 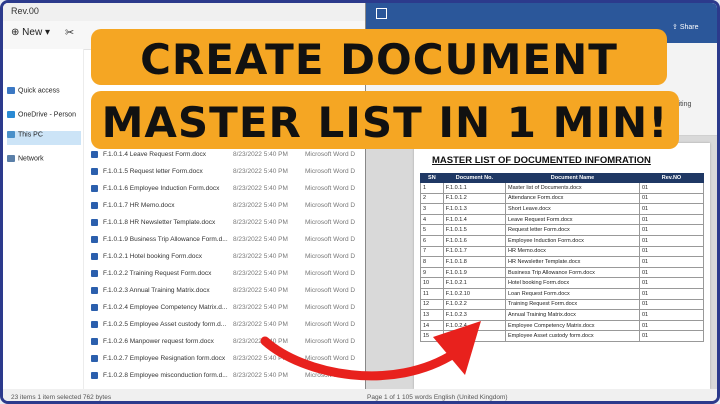 I want to click on save-icon, so click(x=381, y=13).